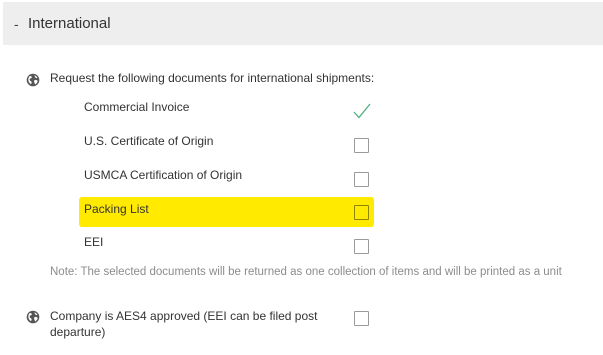  What do you see at coordinates (116, 209) in the screenshot?
I see `doc-label: Packing List` at bounding box center [116, 209].